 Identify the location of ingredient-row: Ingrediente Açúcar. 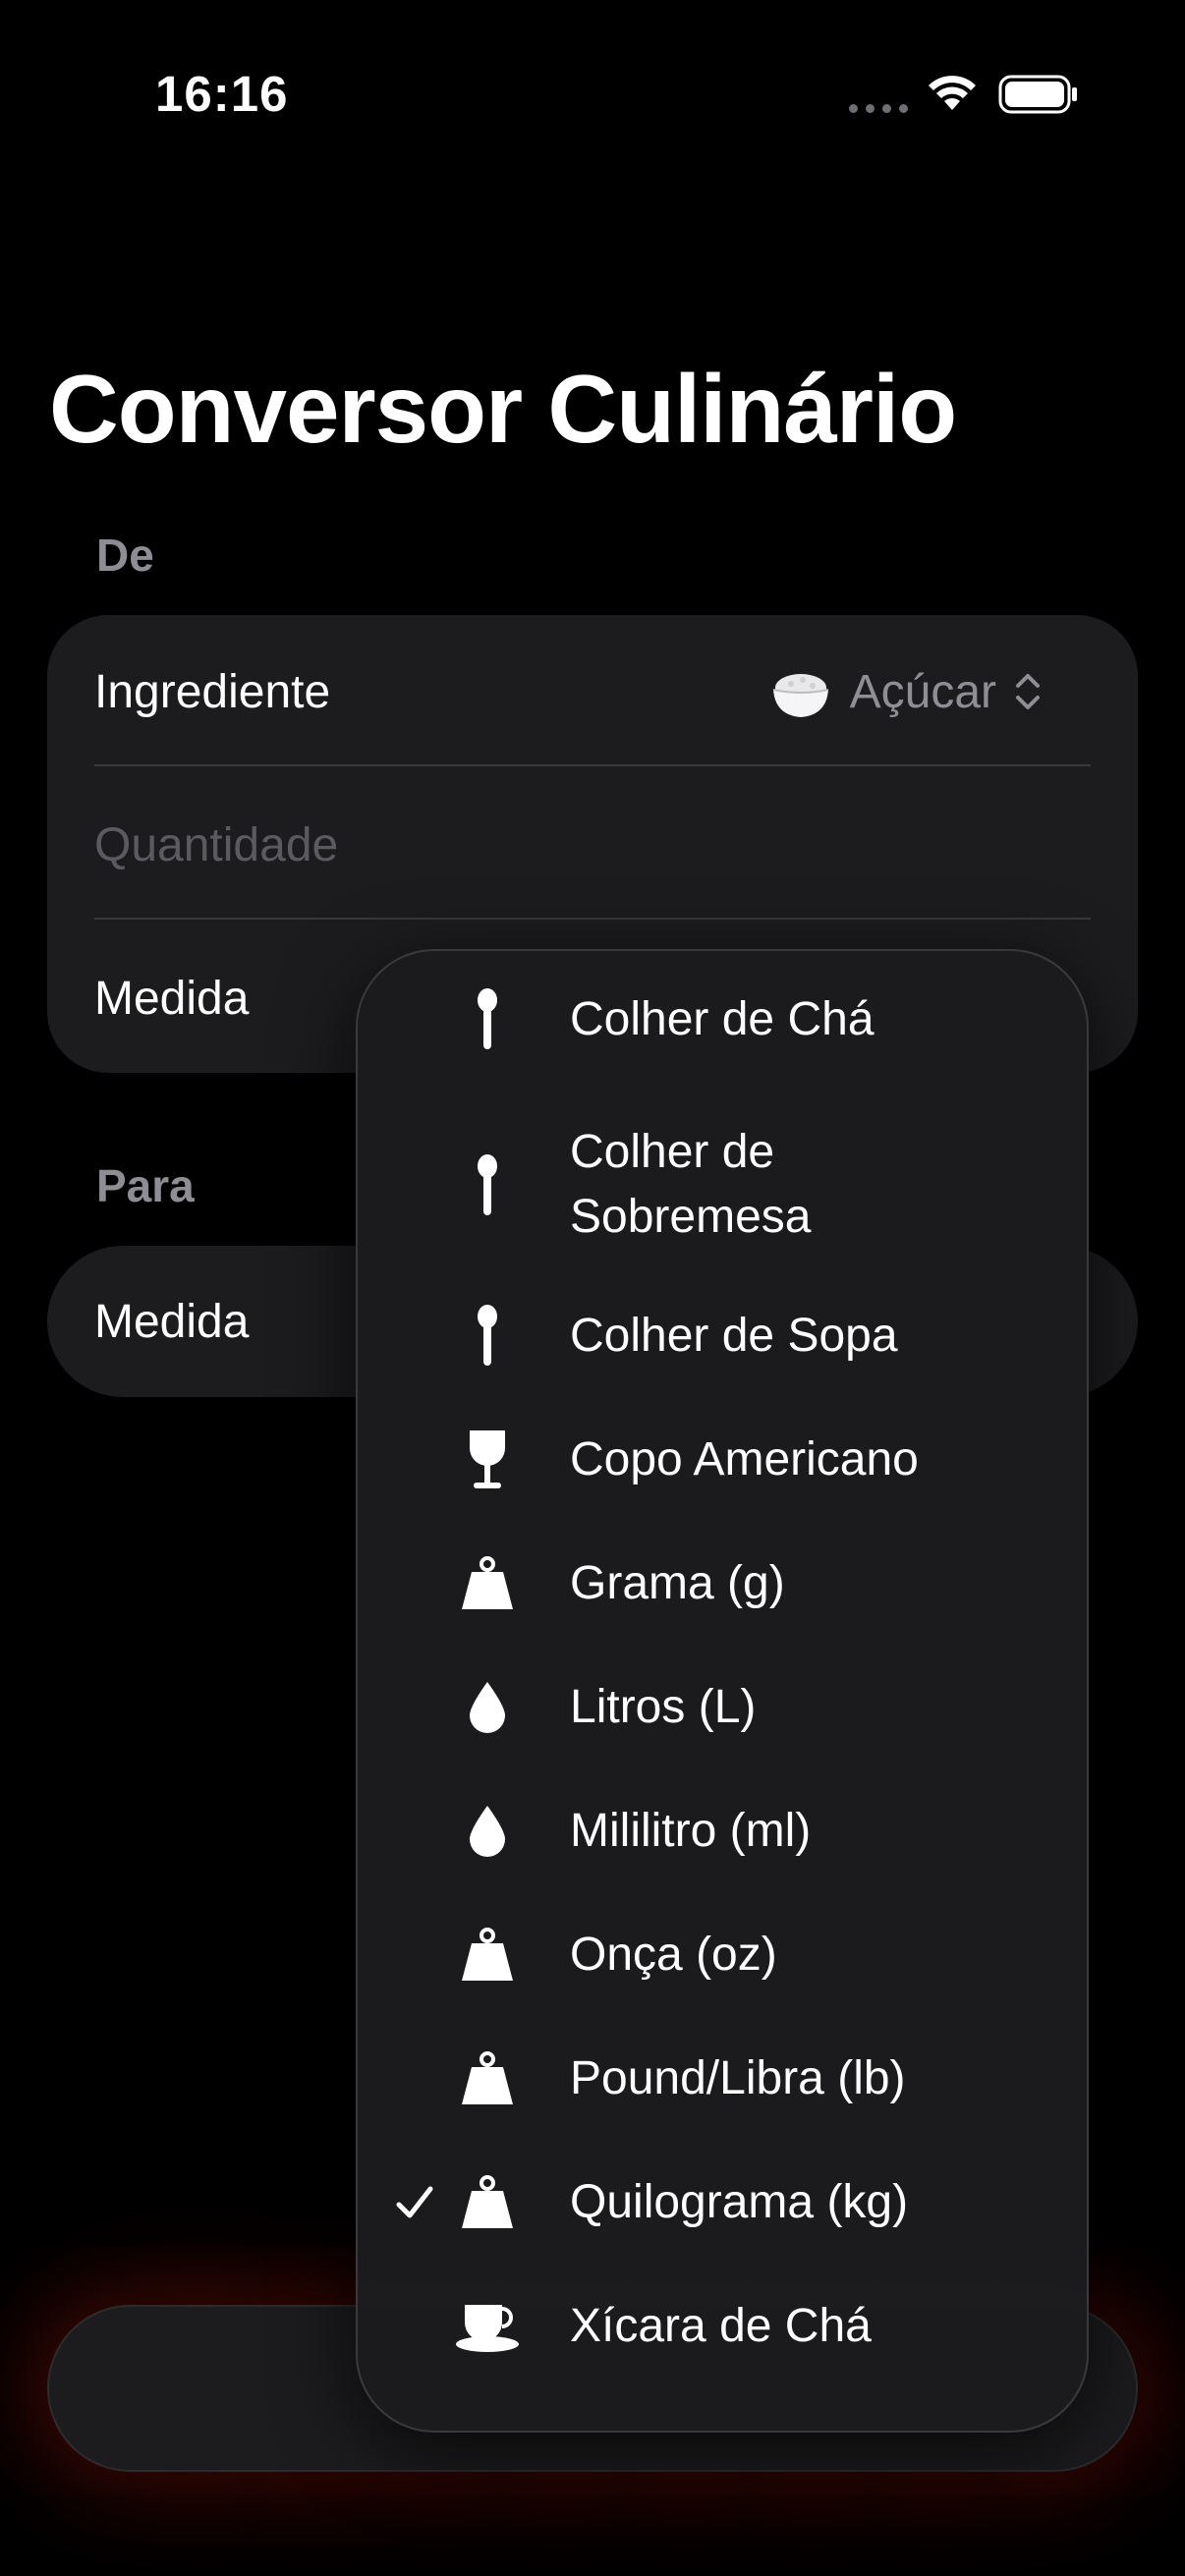
(592, 691).